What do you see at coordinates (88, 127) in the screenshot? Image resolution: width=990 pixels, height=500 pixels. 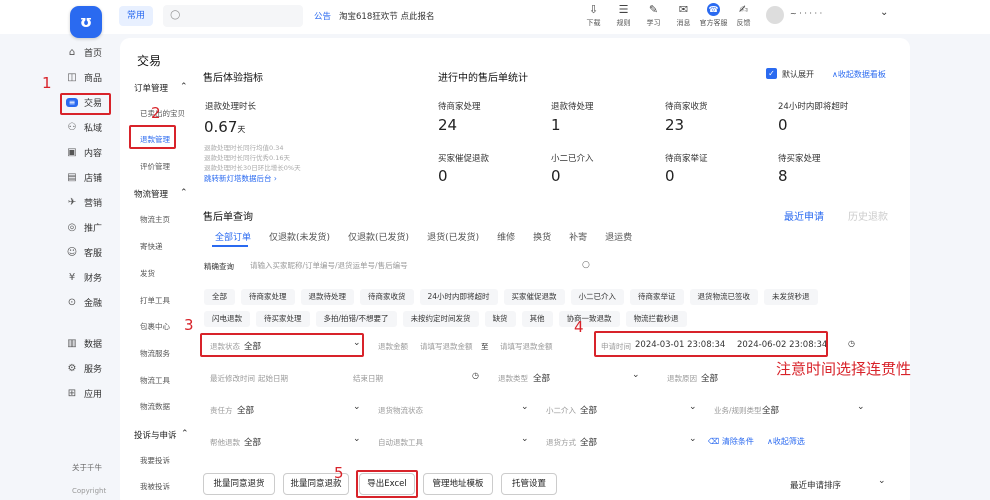 I see `nav-item-private: ⚇ 私域` at bounding box center [88, 127].